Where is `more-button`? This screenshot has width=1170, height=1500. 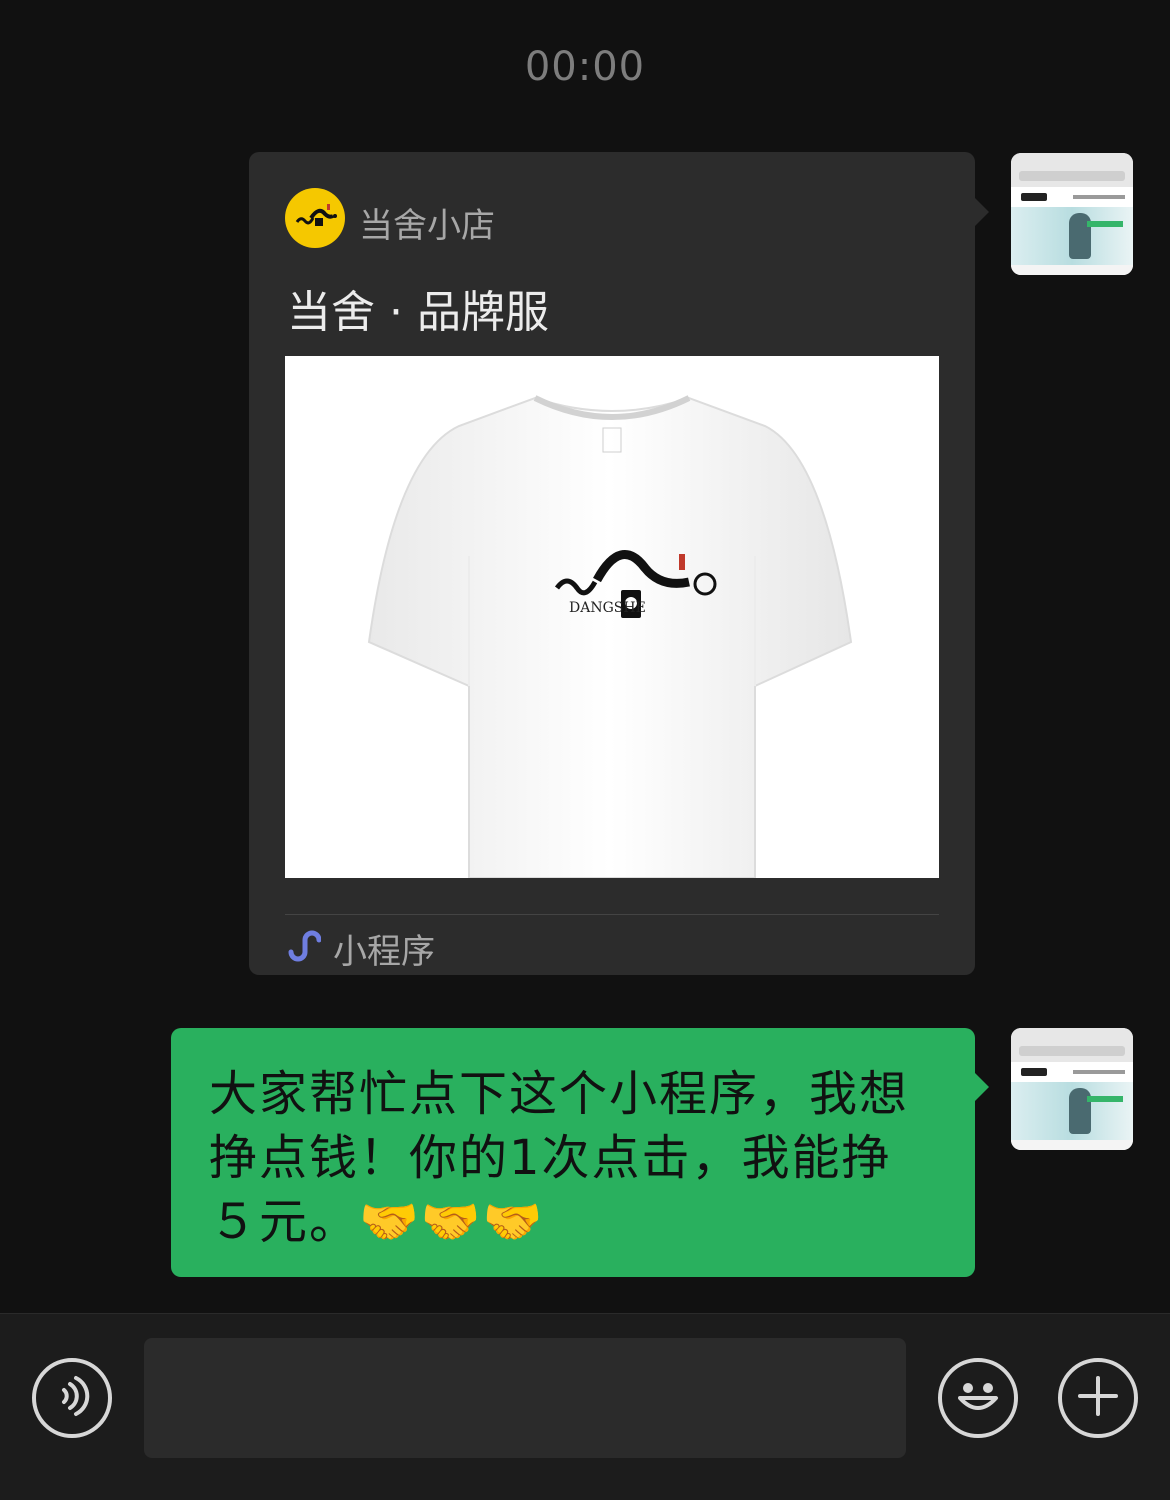 more-button is located at coordinates (1098, 1398).